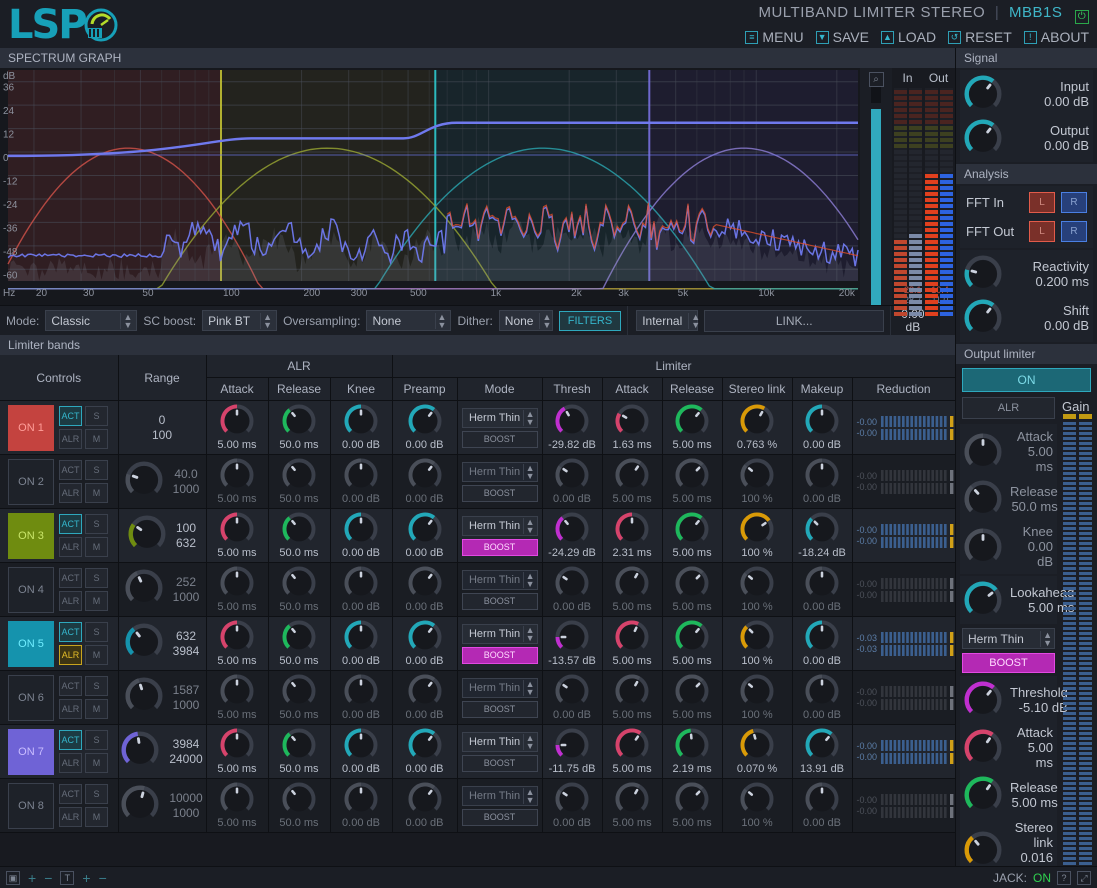 The height and width of the screenshot is (888, 1097). I want to click on band-7-preamp-knob: 0.00 dB, so click(425, 751).